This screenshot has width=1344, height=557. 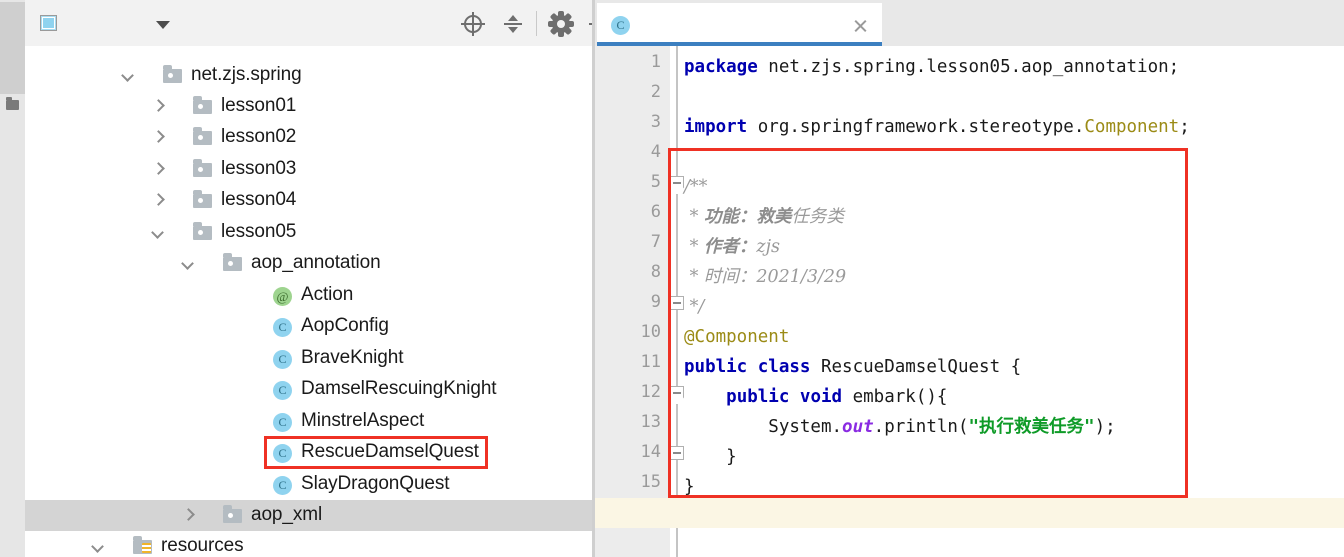 I want to click on tree-item-aopconfig: C AopConfig, so click(x=310, y=326).